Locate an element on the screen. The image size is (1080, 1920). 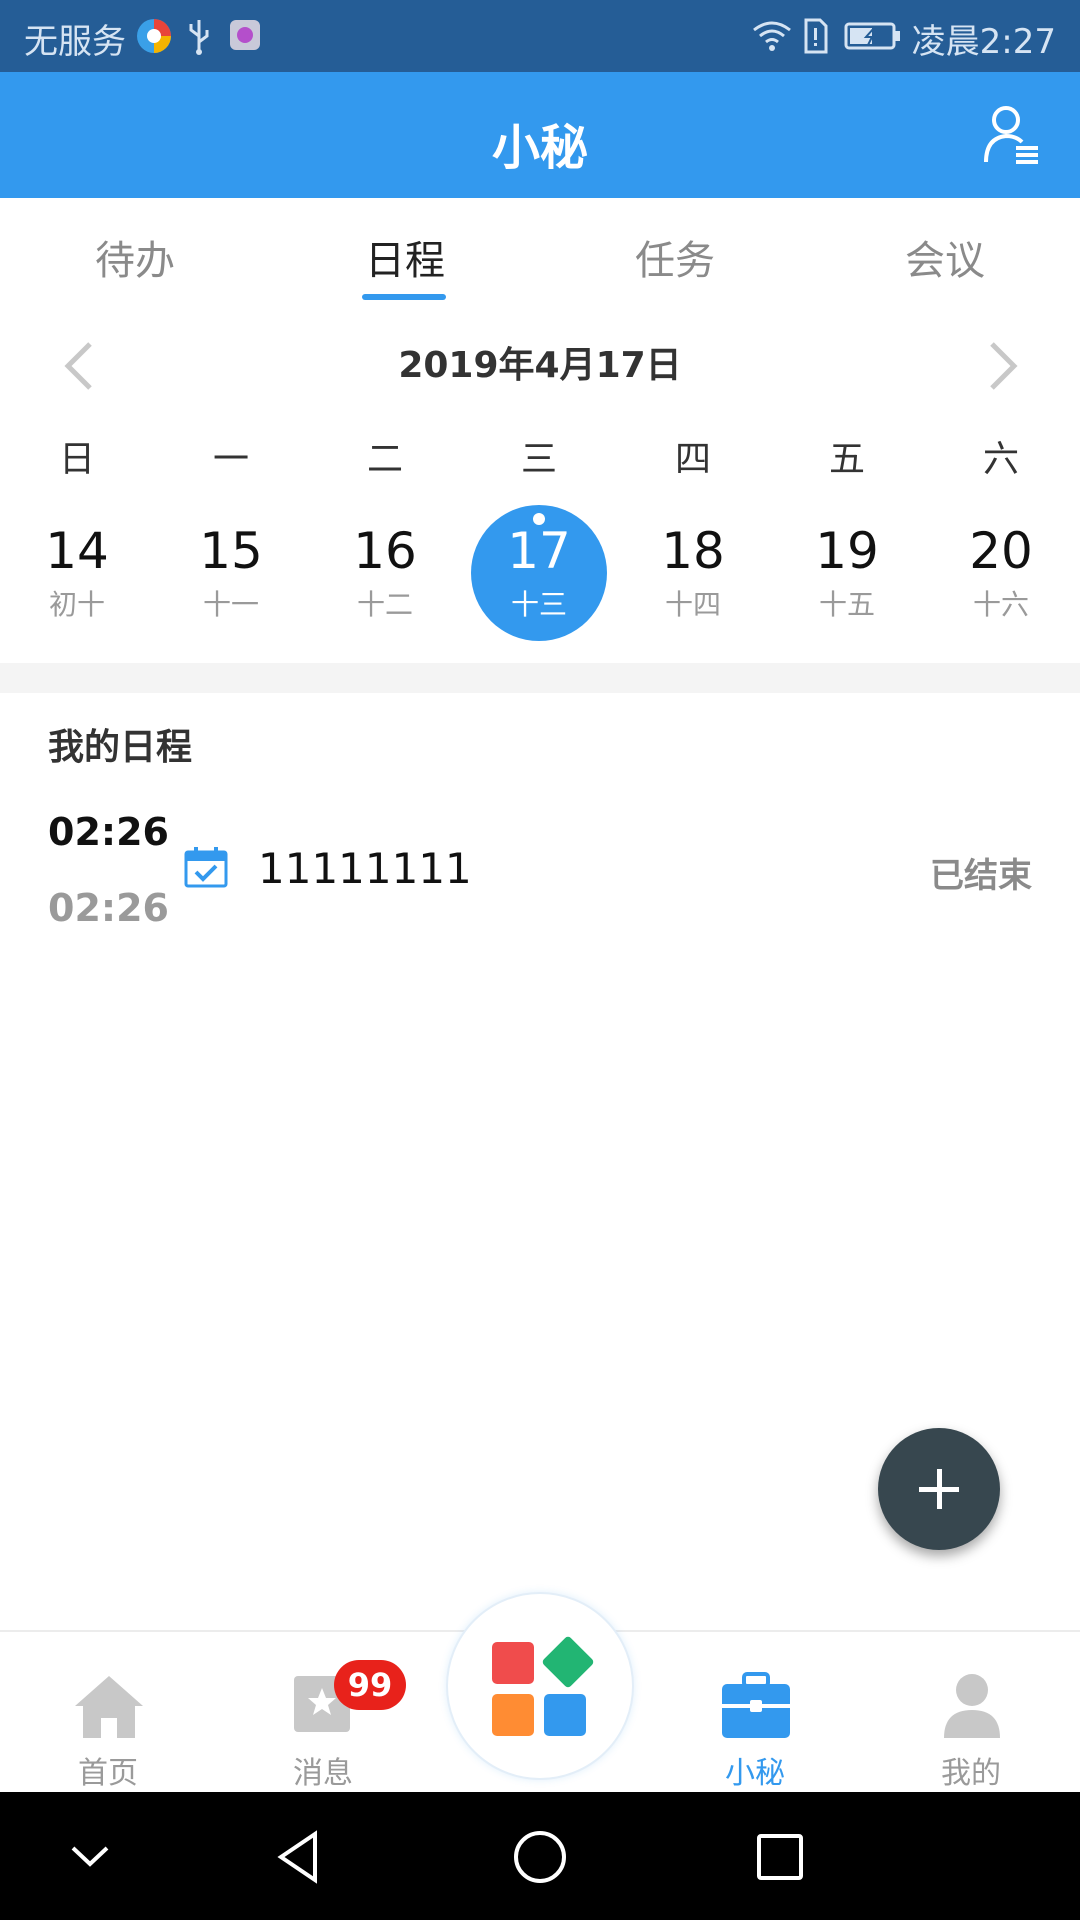
day-number: 15 is located at coordinates (231, 551).